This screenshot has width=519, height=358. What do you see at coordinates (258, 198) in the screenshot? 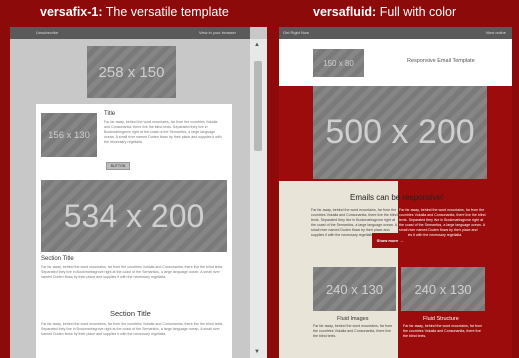
I see `scrollbar: ▲ ▼` at bounding box center [258, 198].